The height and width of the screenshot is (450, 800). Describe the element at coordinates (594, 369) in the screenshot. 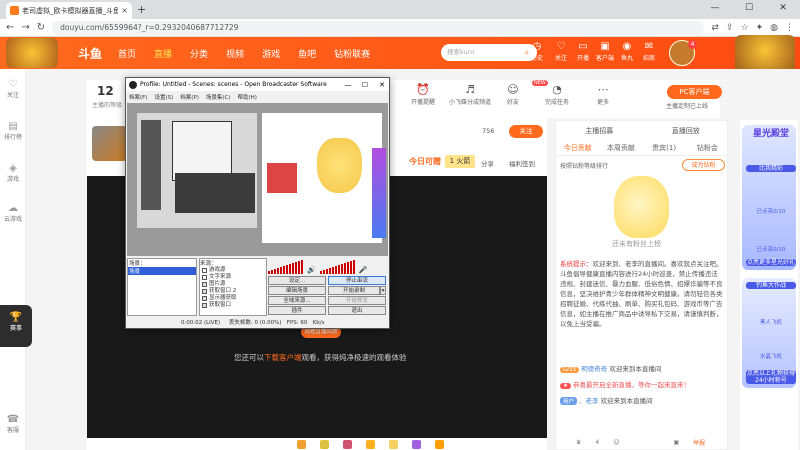

I see `chat-user: 明德奇奇` at that location.